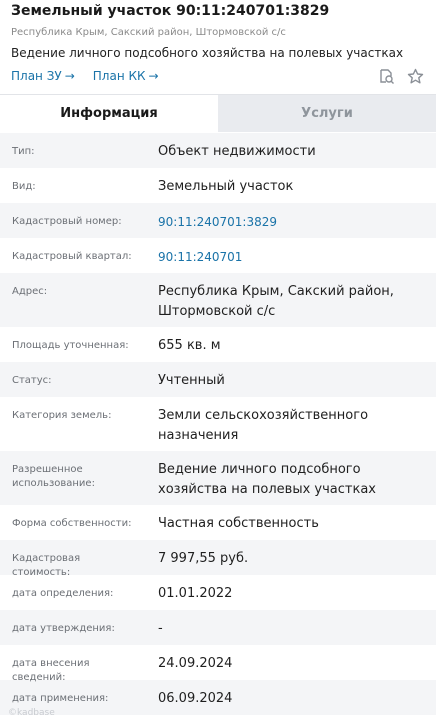  Describe the element at coordinates (160, 628) in the screenshot. I see `row-value: -` at that location.